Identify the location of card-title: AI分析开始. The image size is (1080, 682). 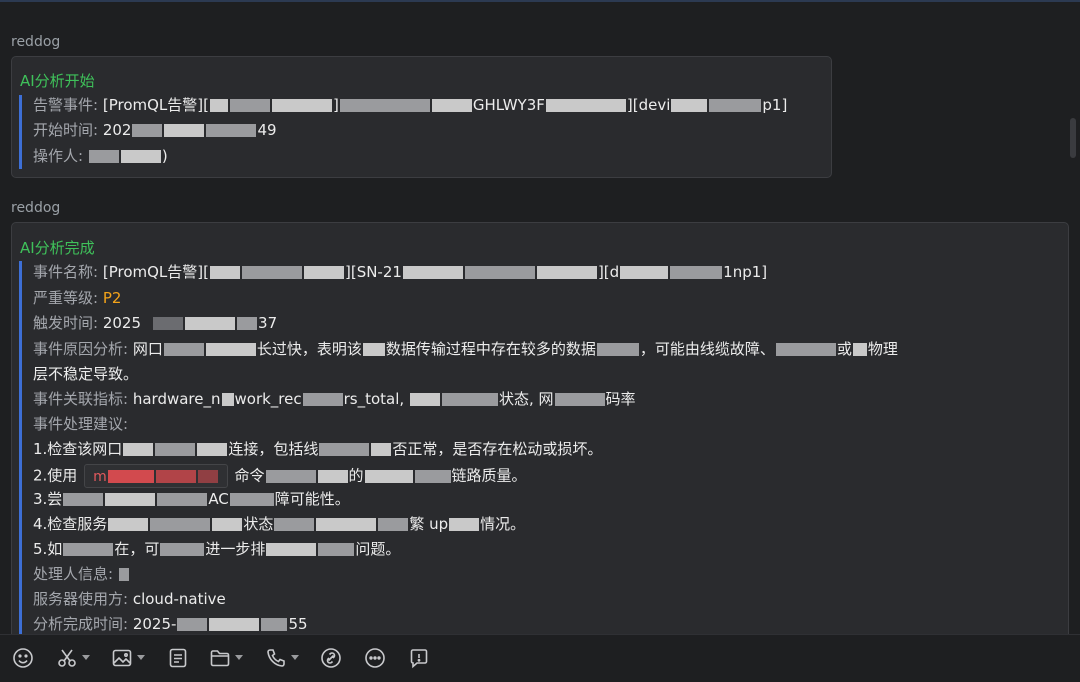
(57, 81).